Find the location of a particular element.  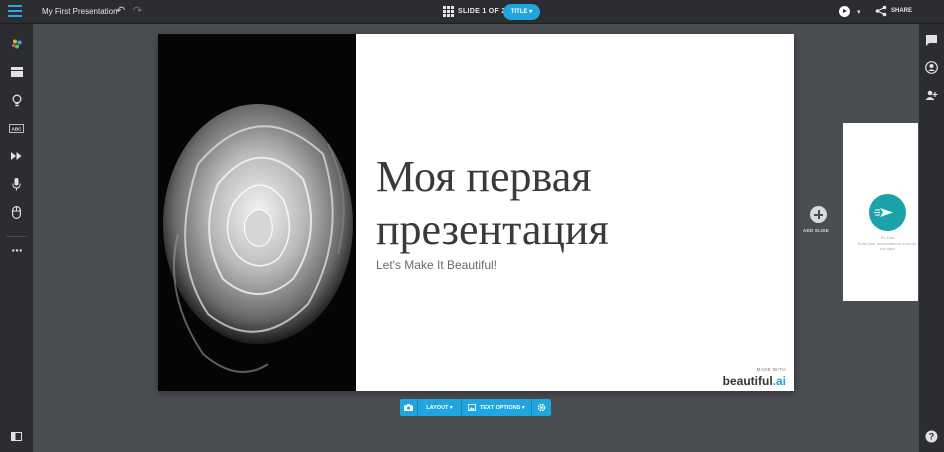

grid-icon is located at coordinates (448, 11).